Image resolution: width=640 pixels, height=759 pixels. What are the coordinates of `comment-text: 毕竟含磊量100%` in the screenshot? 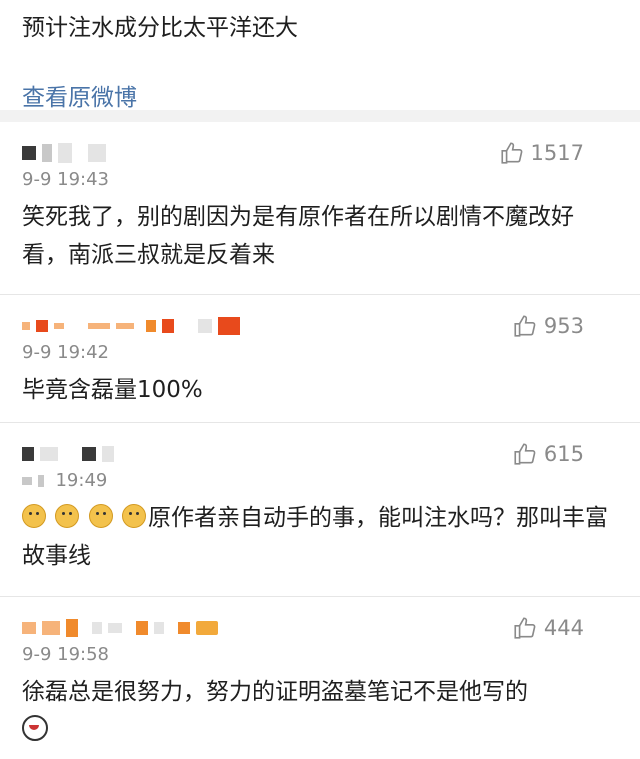 It's located at (112, 390).